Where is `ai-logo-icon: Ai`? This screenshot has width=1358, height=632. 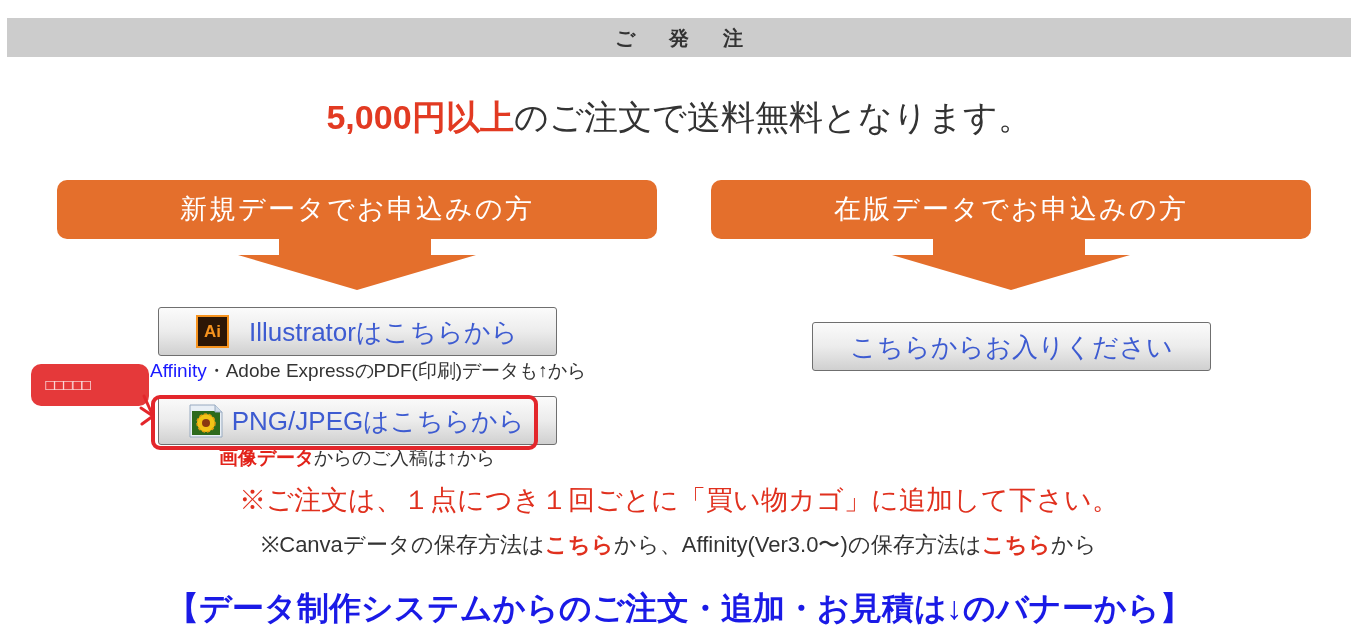 ai-logo-icon: Ai is located at coordinates (213, 331).